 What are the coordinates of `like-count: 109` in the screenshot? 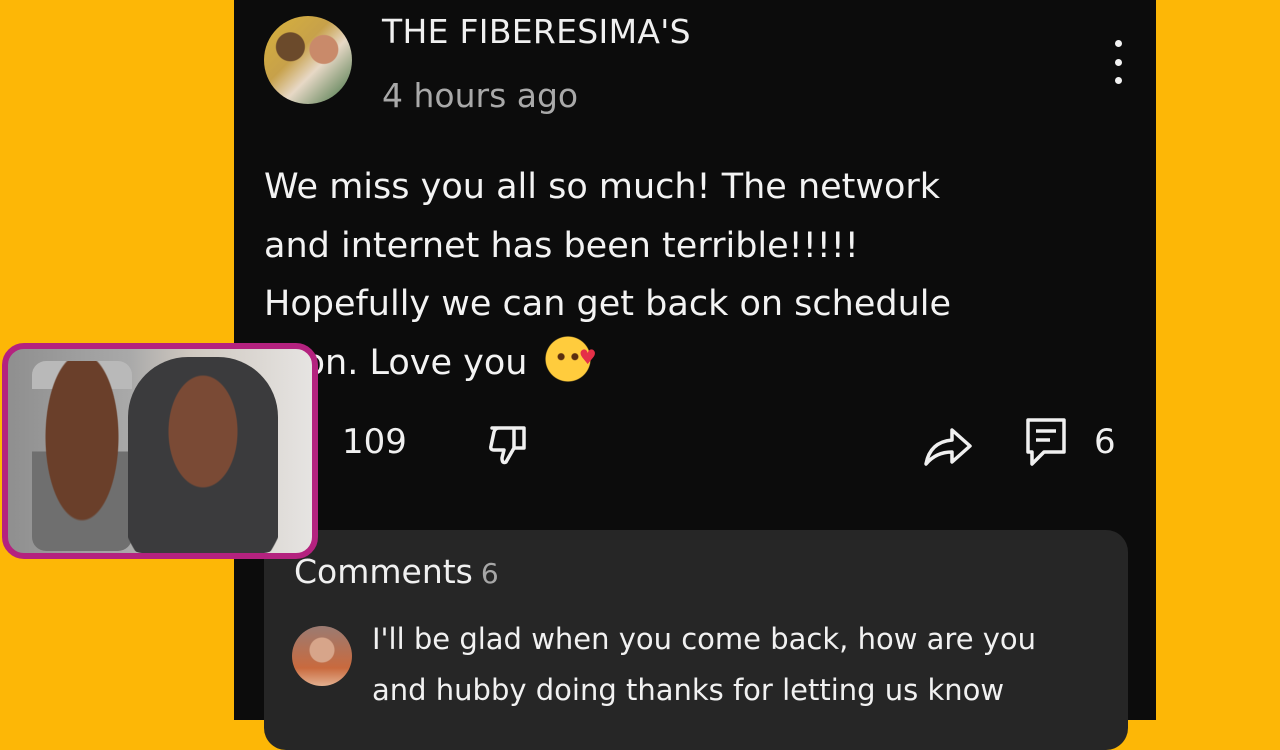 It's located at (374, 442).